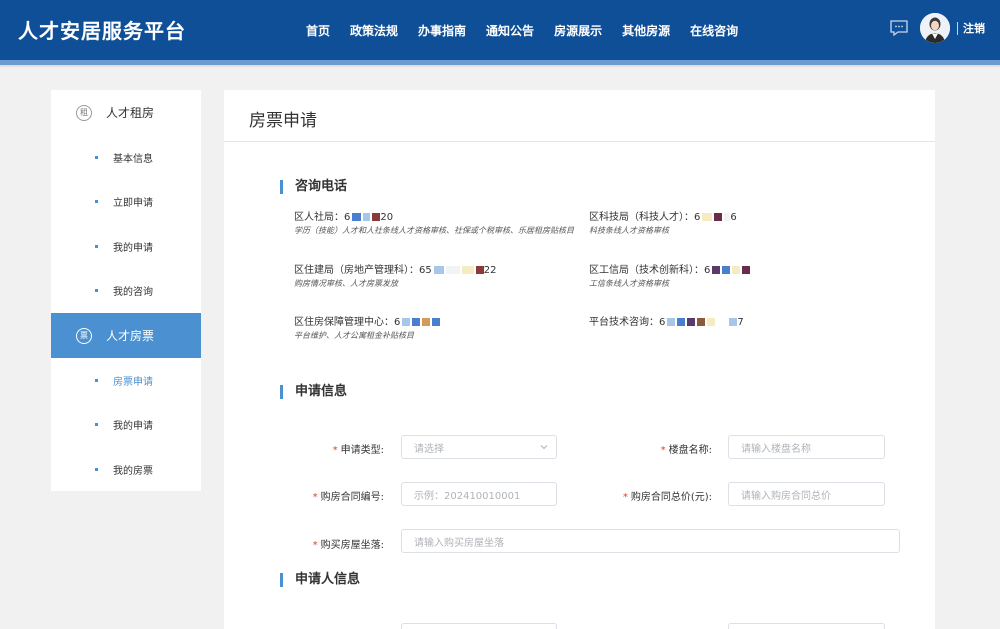 This screenshot has height=629, width=1000. I want to click on contract-number-label: * 购房合同编号:, so click(348, 497).